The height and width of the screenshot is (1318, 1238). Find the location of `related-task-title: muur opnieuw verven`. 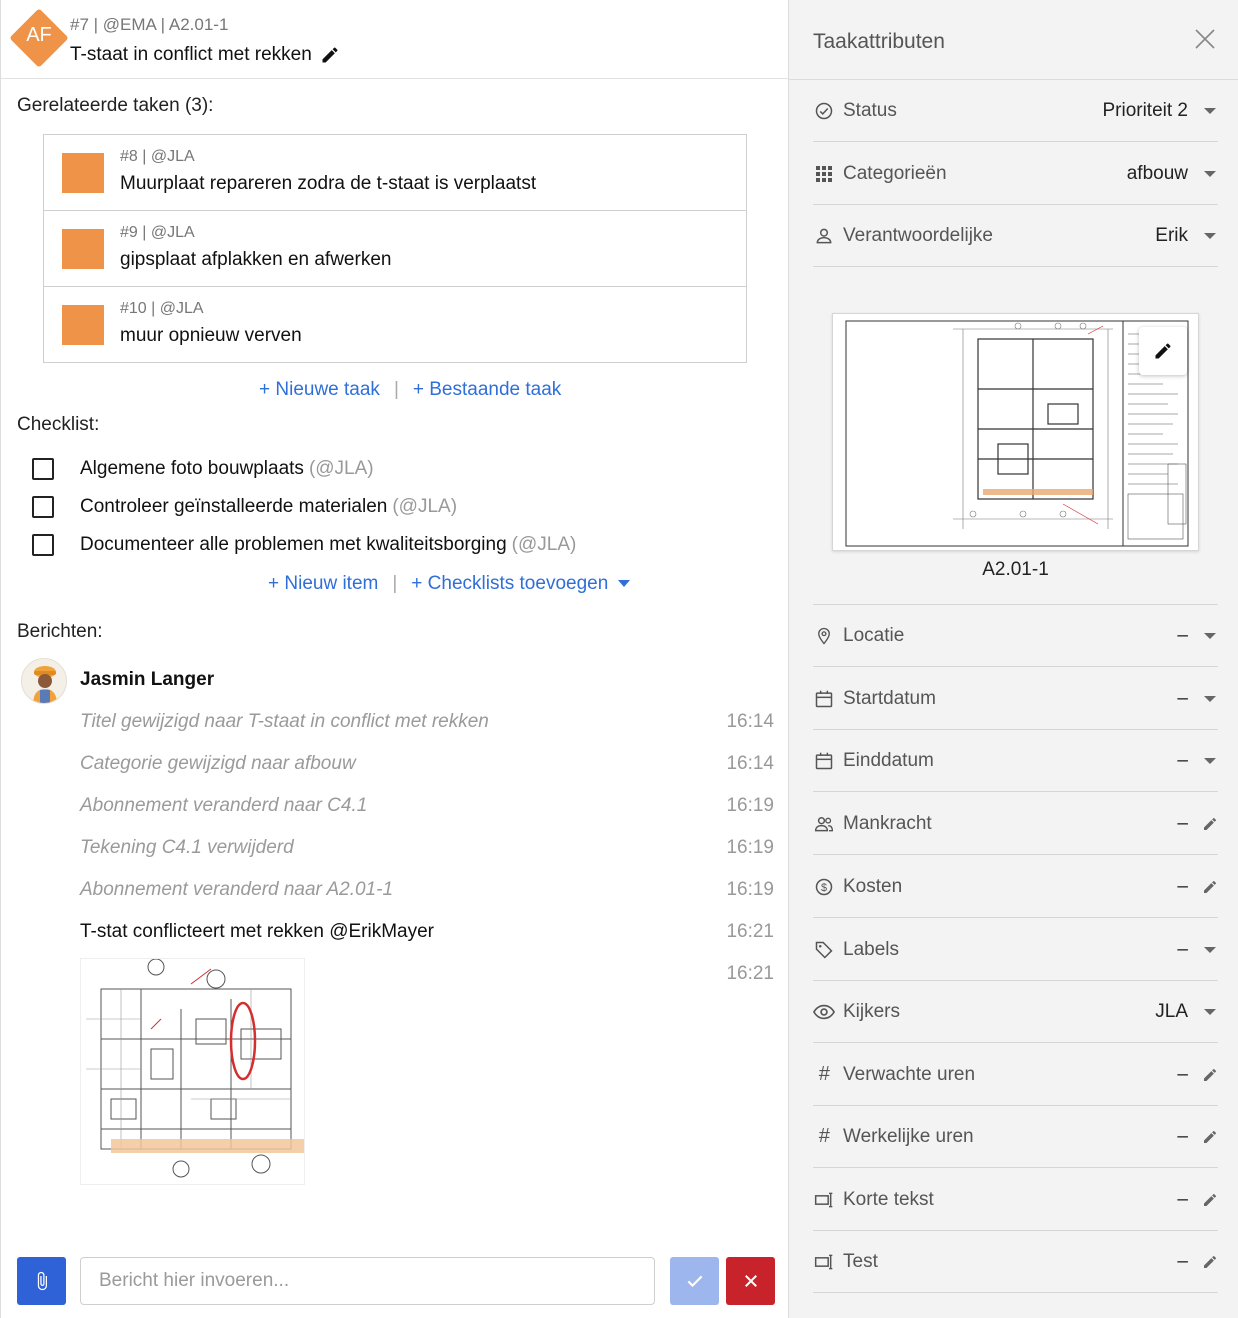

related-task-title: muur opnieuw verven is located at coordinates (211, 336).